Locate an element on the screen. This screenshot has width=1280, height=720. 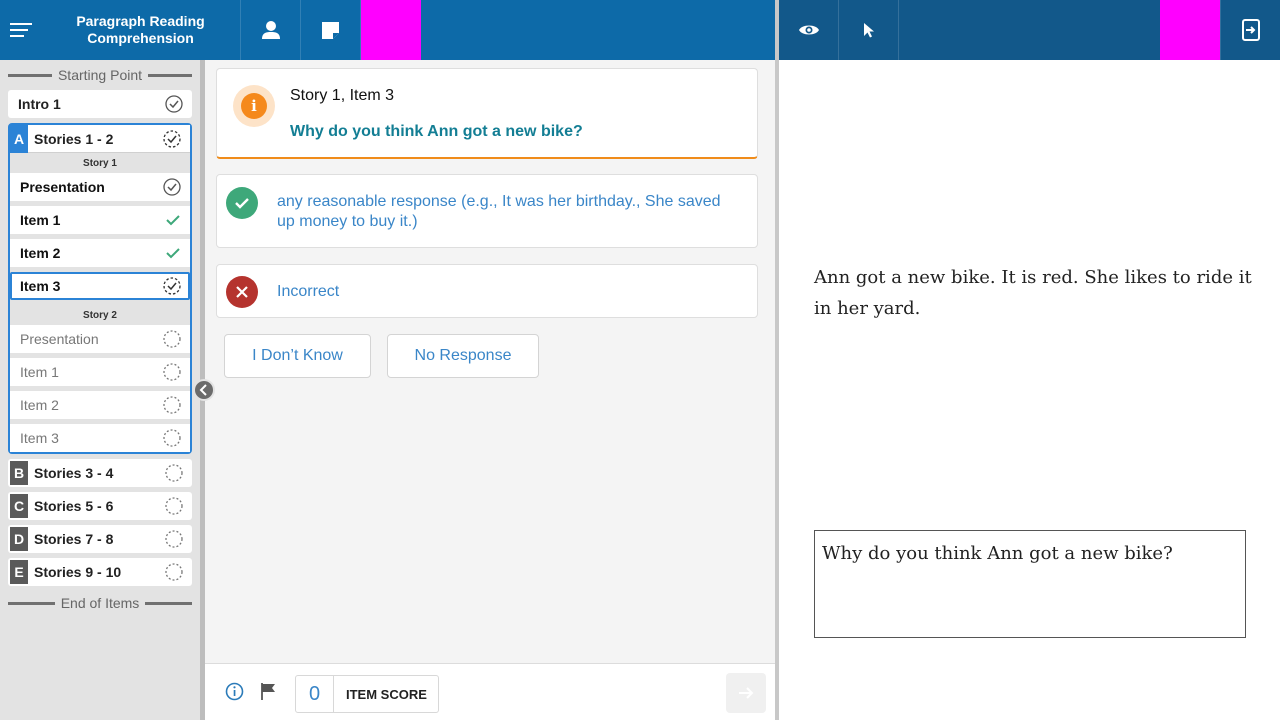
incorrect-badge is located at coordinates (242, 292).